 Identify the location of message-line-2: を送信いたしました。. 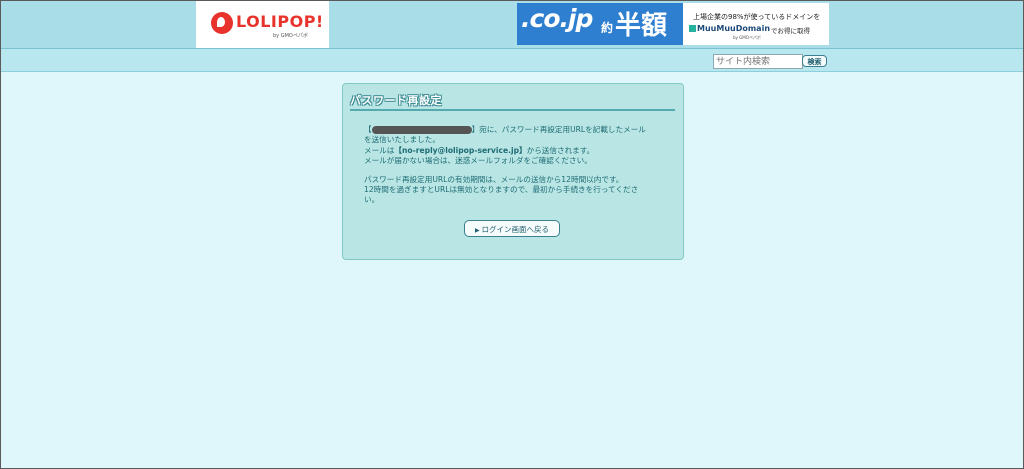
(402, 139).